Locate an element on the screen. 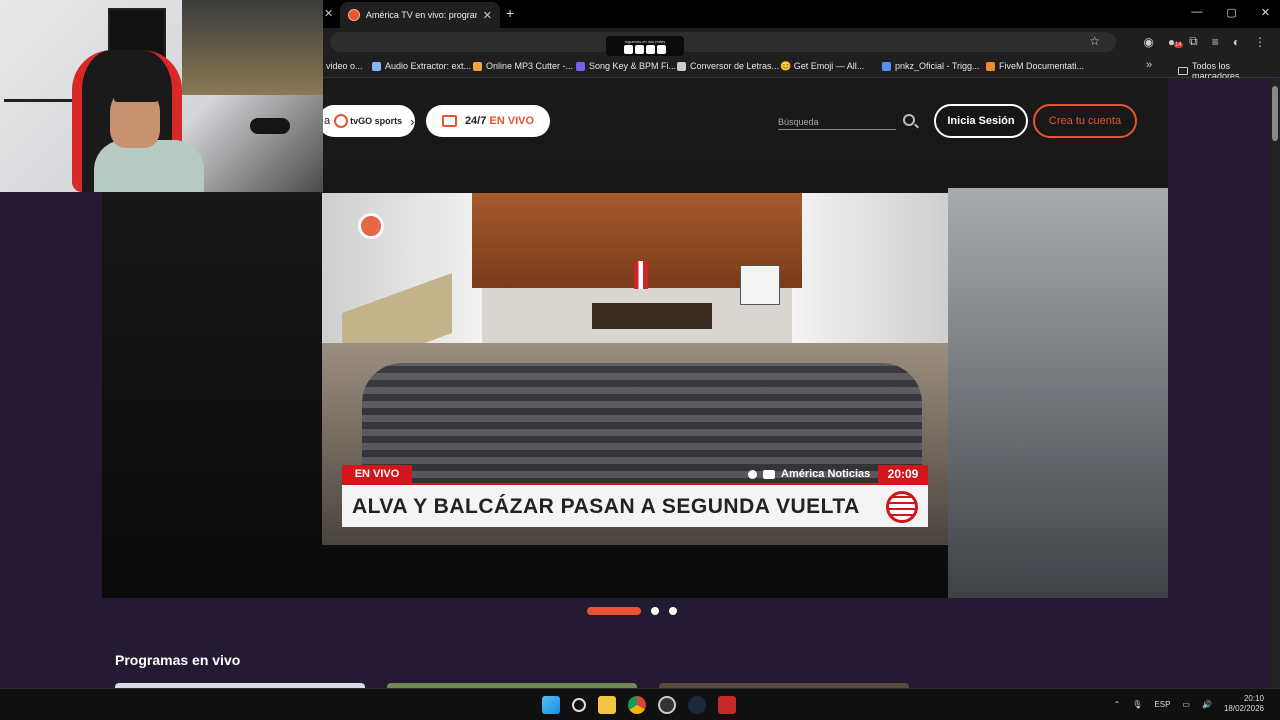  hero-background-image is located at coordinates (1058, 393).